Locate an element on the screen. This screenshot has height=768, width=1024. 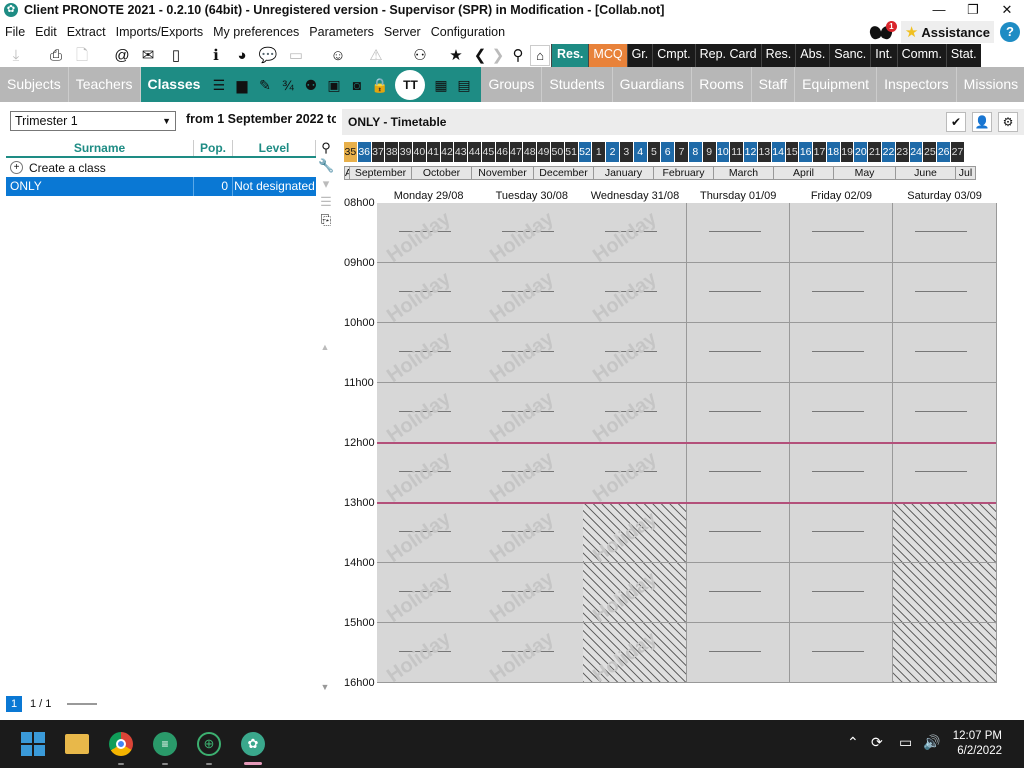
page-number: 1 is located at coordinates (14, 704).